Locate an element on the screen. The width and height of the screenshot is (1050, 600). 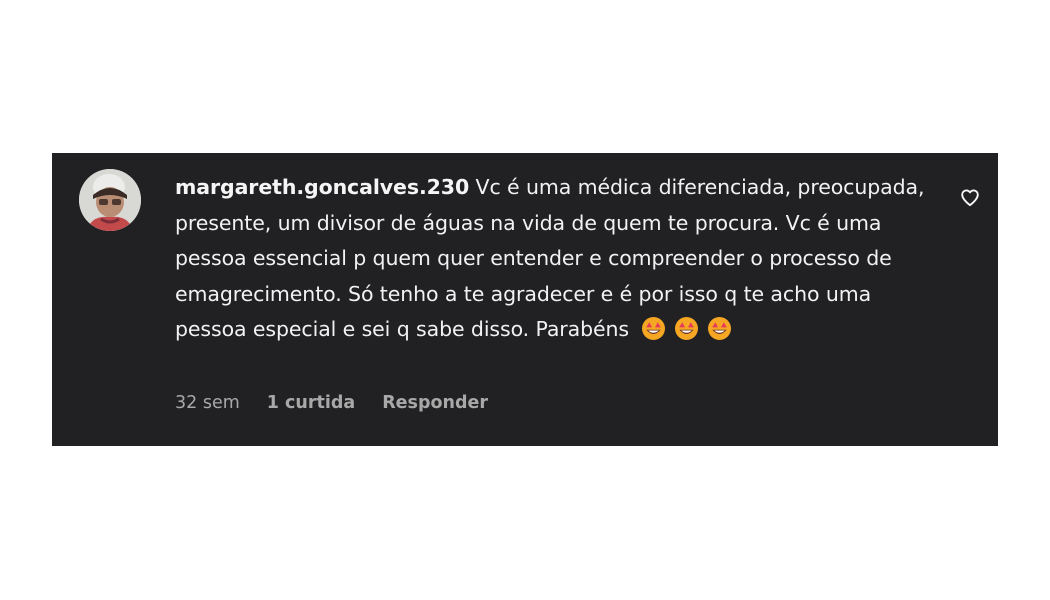
comment-meta: 32 sem 1 curtida Responder is located at coordinates (331, 403).